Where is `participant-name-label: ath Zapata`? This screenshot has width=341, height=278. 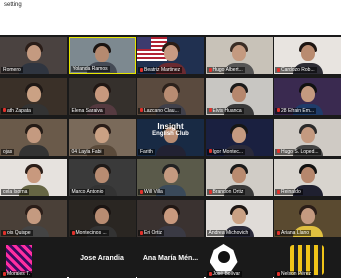
participant-name-label: ath Zapata is located at coordinates (17, 110).